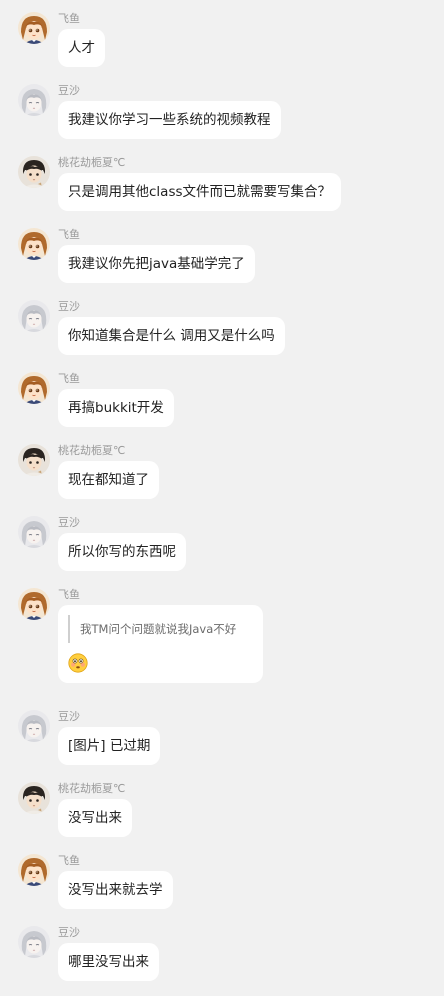 Image resolution: width=444 pixels, height=996 pixels. What do you see at coordinates (156, 264) in the screenshot?
I see `message-bubble: 我建议你先把java基础学完了` at bounding box center [156, 264].